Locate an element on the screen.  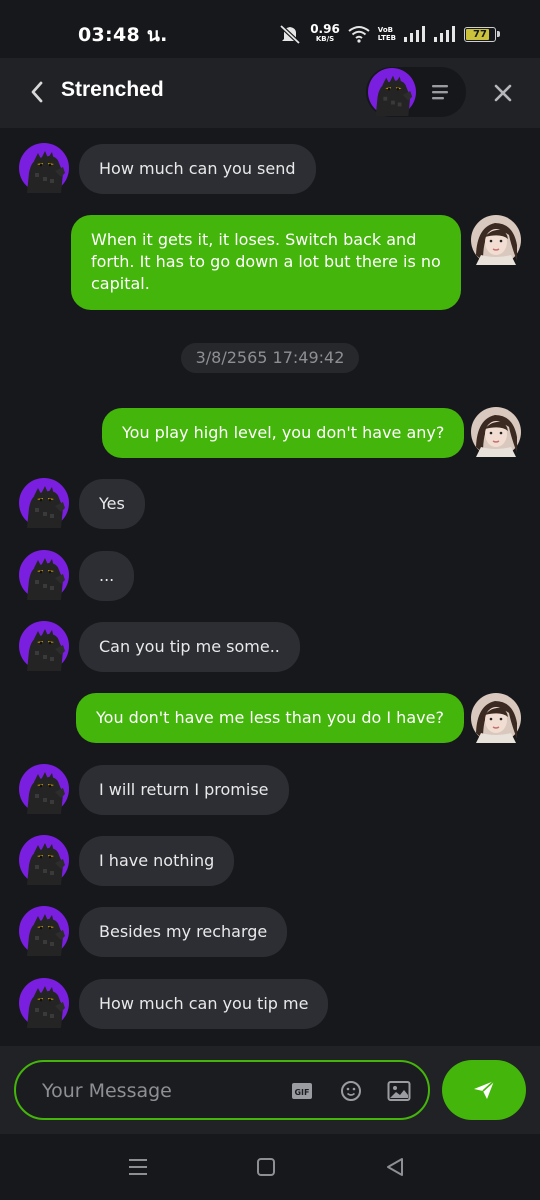
message-bubble-outgoing: You play high level, you don't have any? is located at coordinates (283, 433).